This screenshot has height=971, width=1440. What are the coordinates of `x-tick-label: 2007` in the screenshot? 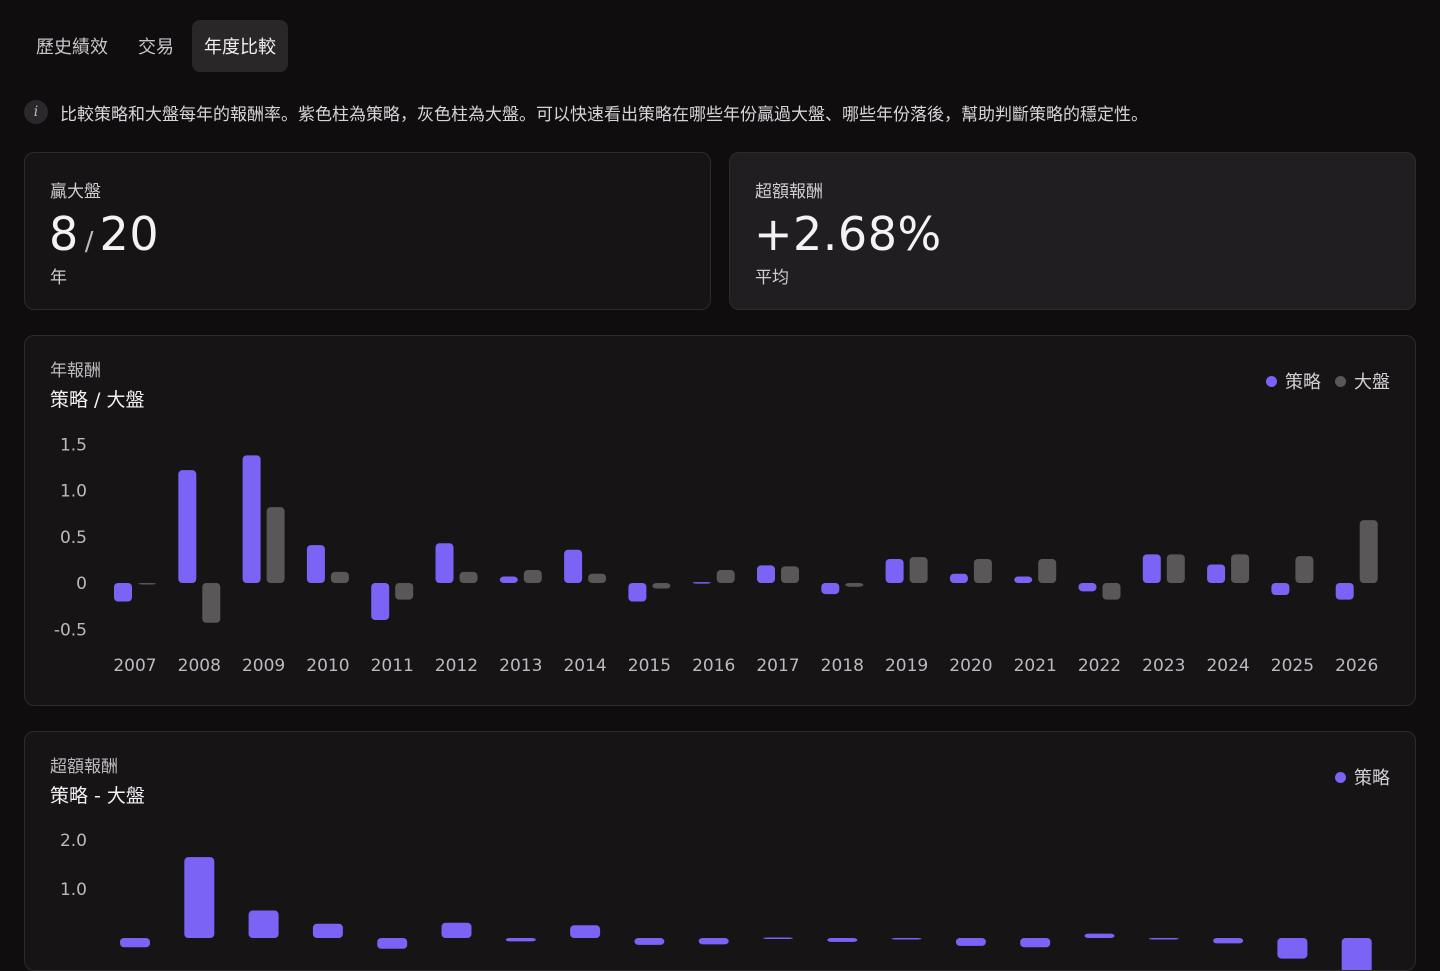 It's located at (134, 666).